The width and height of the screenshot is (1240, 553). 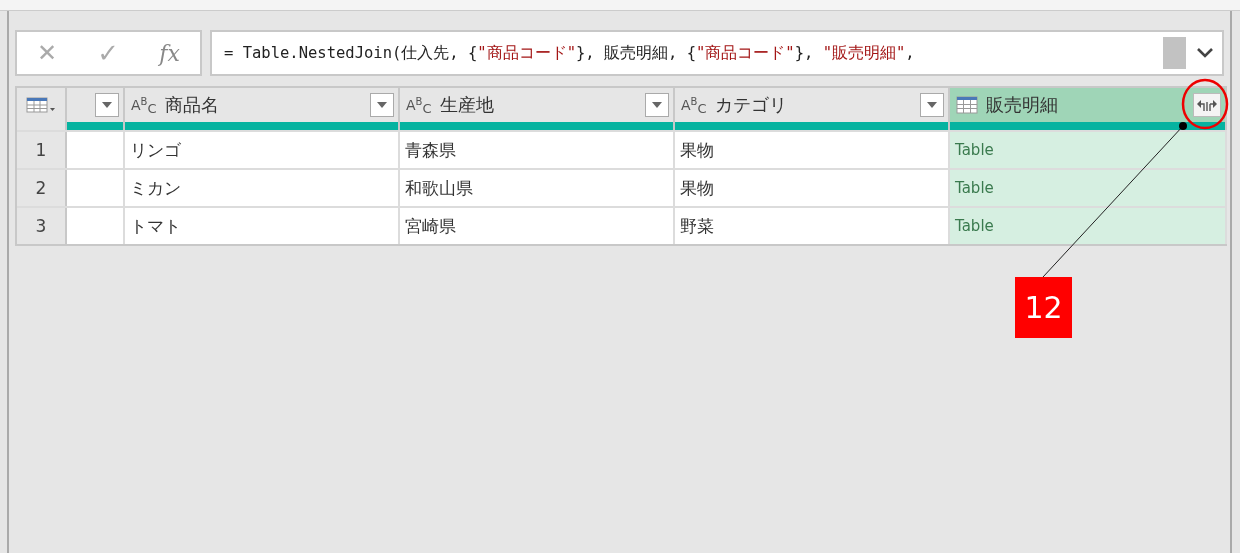 I want to click on column-title: 生産地, so click(x=466, y=105).